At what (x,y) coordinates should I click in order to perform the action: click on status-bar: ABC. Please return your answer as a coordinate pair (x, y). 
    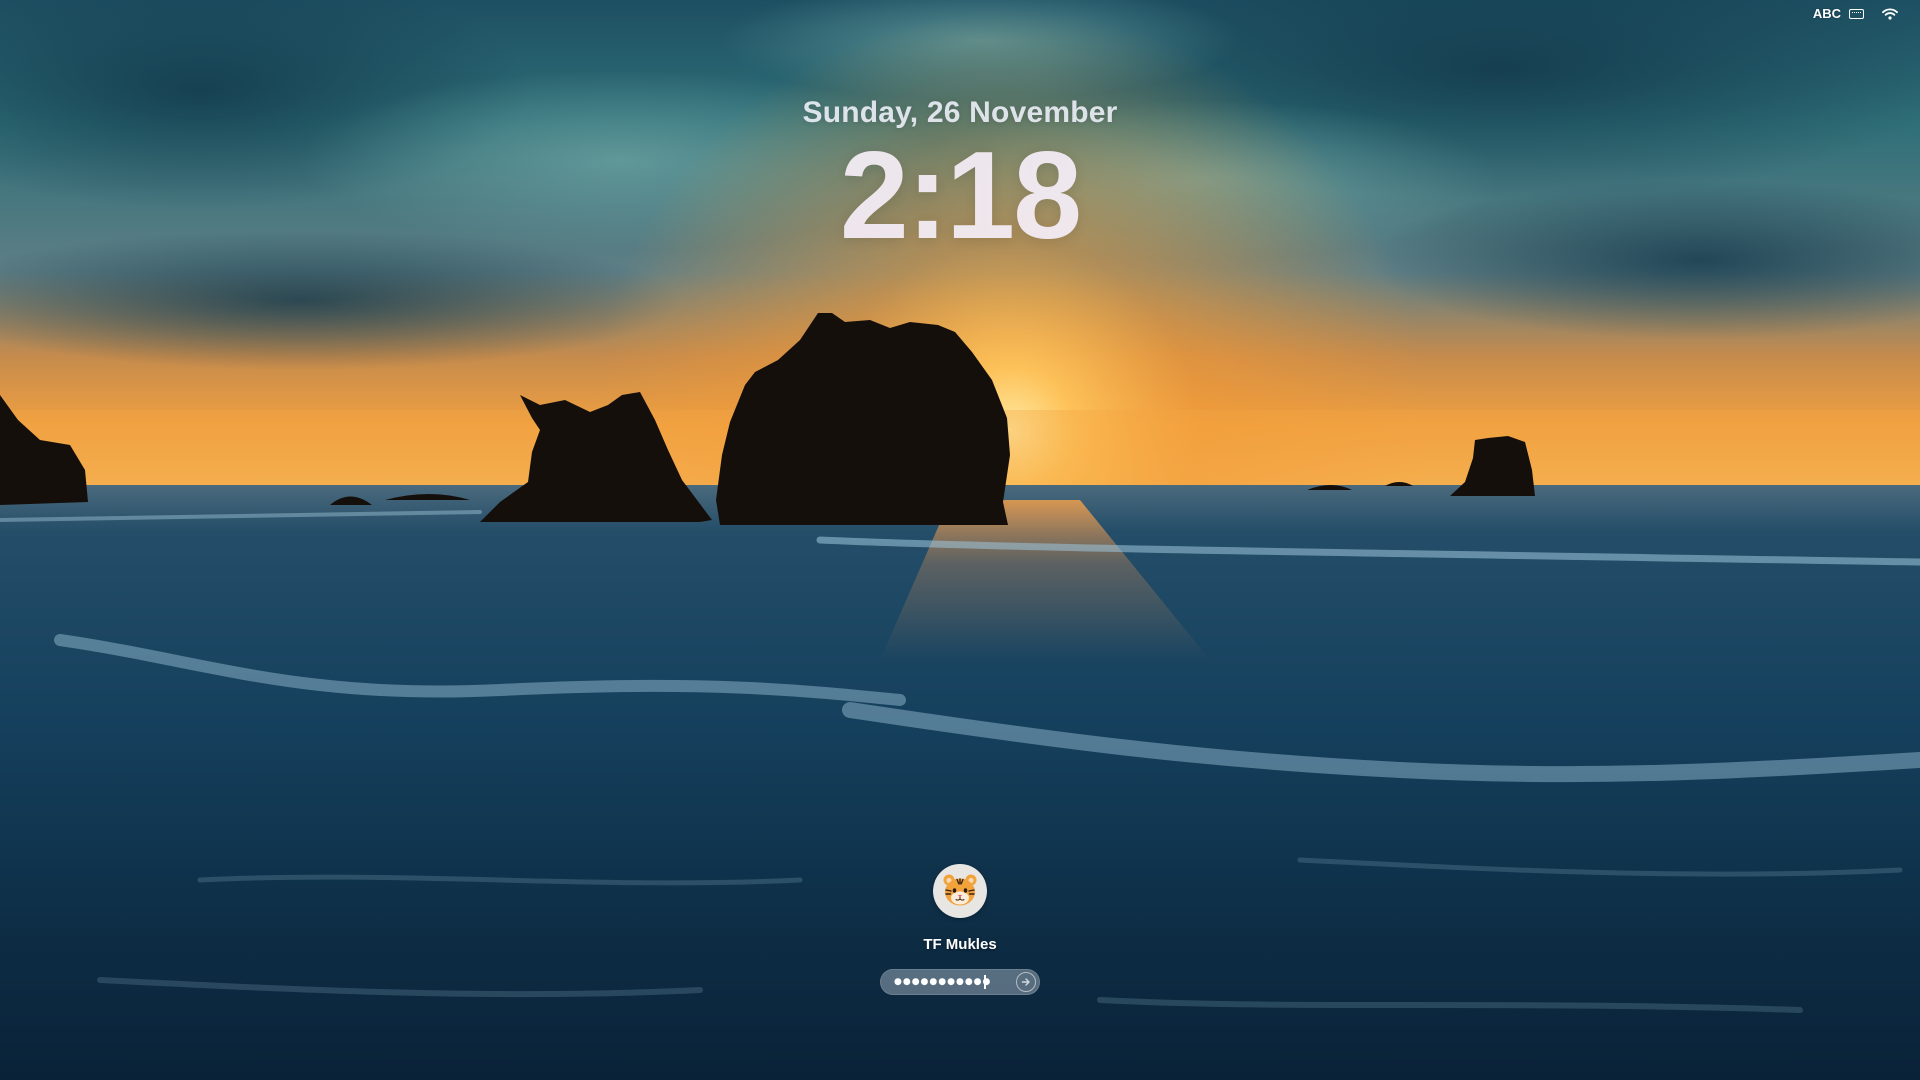
    Looking at the image, I should click on (1855, 13).